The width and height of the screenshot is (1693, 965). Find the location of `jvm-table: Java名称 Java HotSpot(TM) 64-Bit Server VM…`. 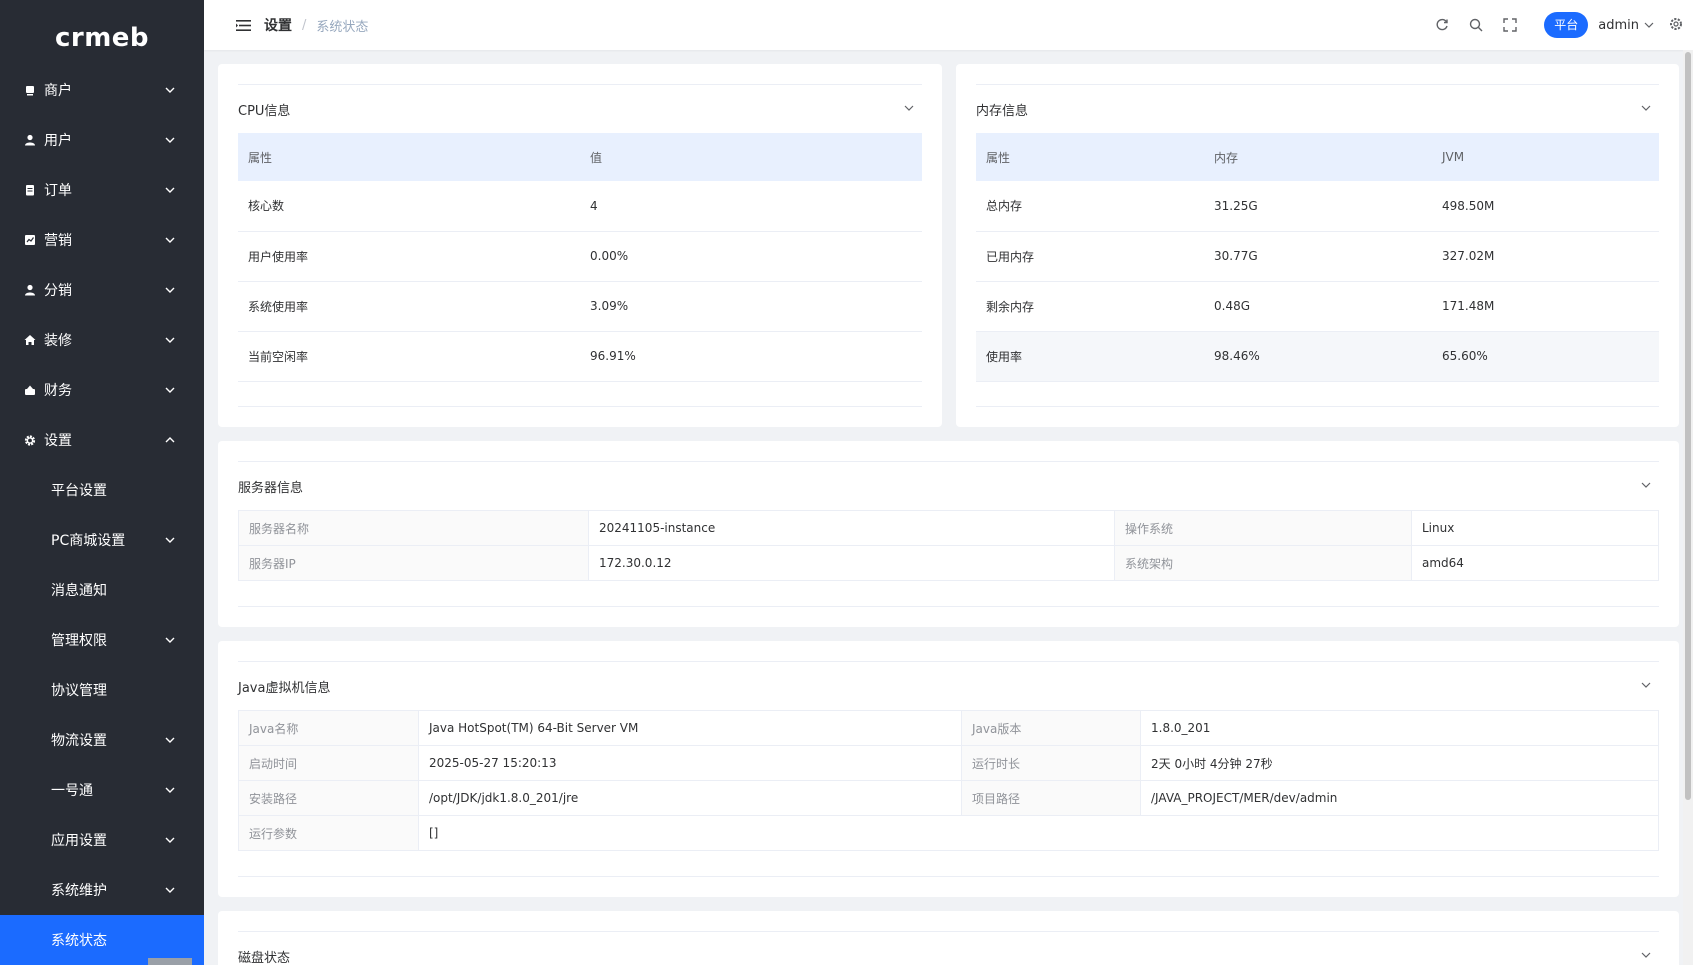

jvm-table: Java名称 Java HotSpot(TM) 64-Bit Server VM… is located at coordinates (948, 780).